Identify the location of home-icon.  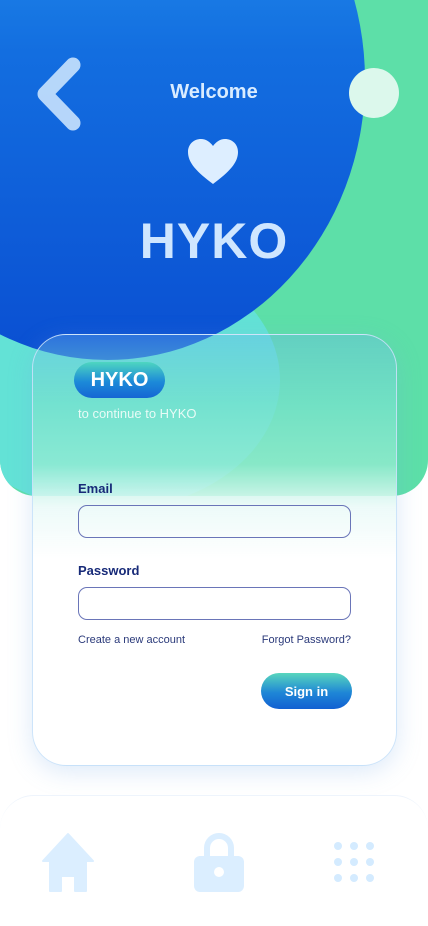
(68, 862).